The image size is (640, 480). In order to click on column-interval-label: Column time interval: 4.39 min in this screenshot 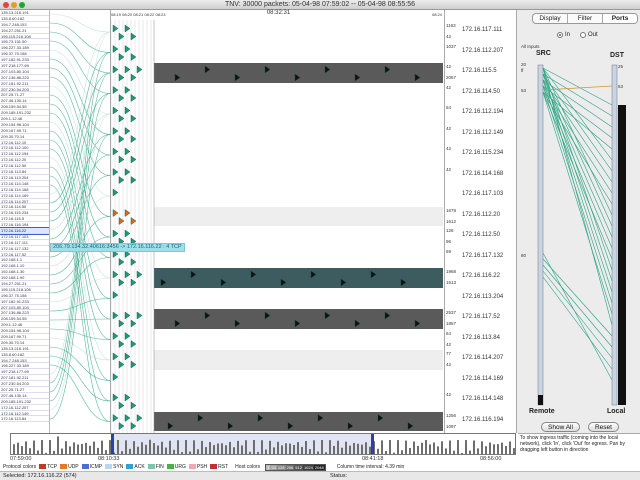, I will do `click(370, 467)`.